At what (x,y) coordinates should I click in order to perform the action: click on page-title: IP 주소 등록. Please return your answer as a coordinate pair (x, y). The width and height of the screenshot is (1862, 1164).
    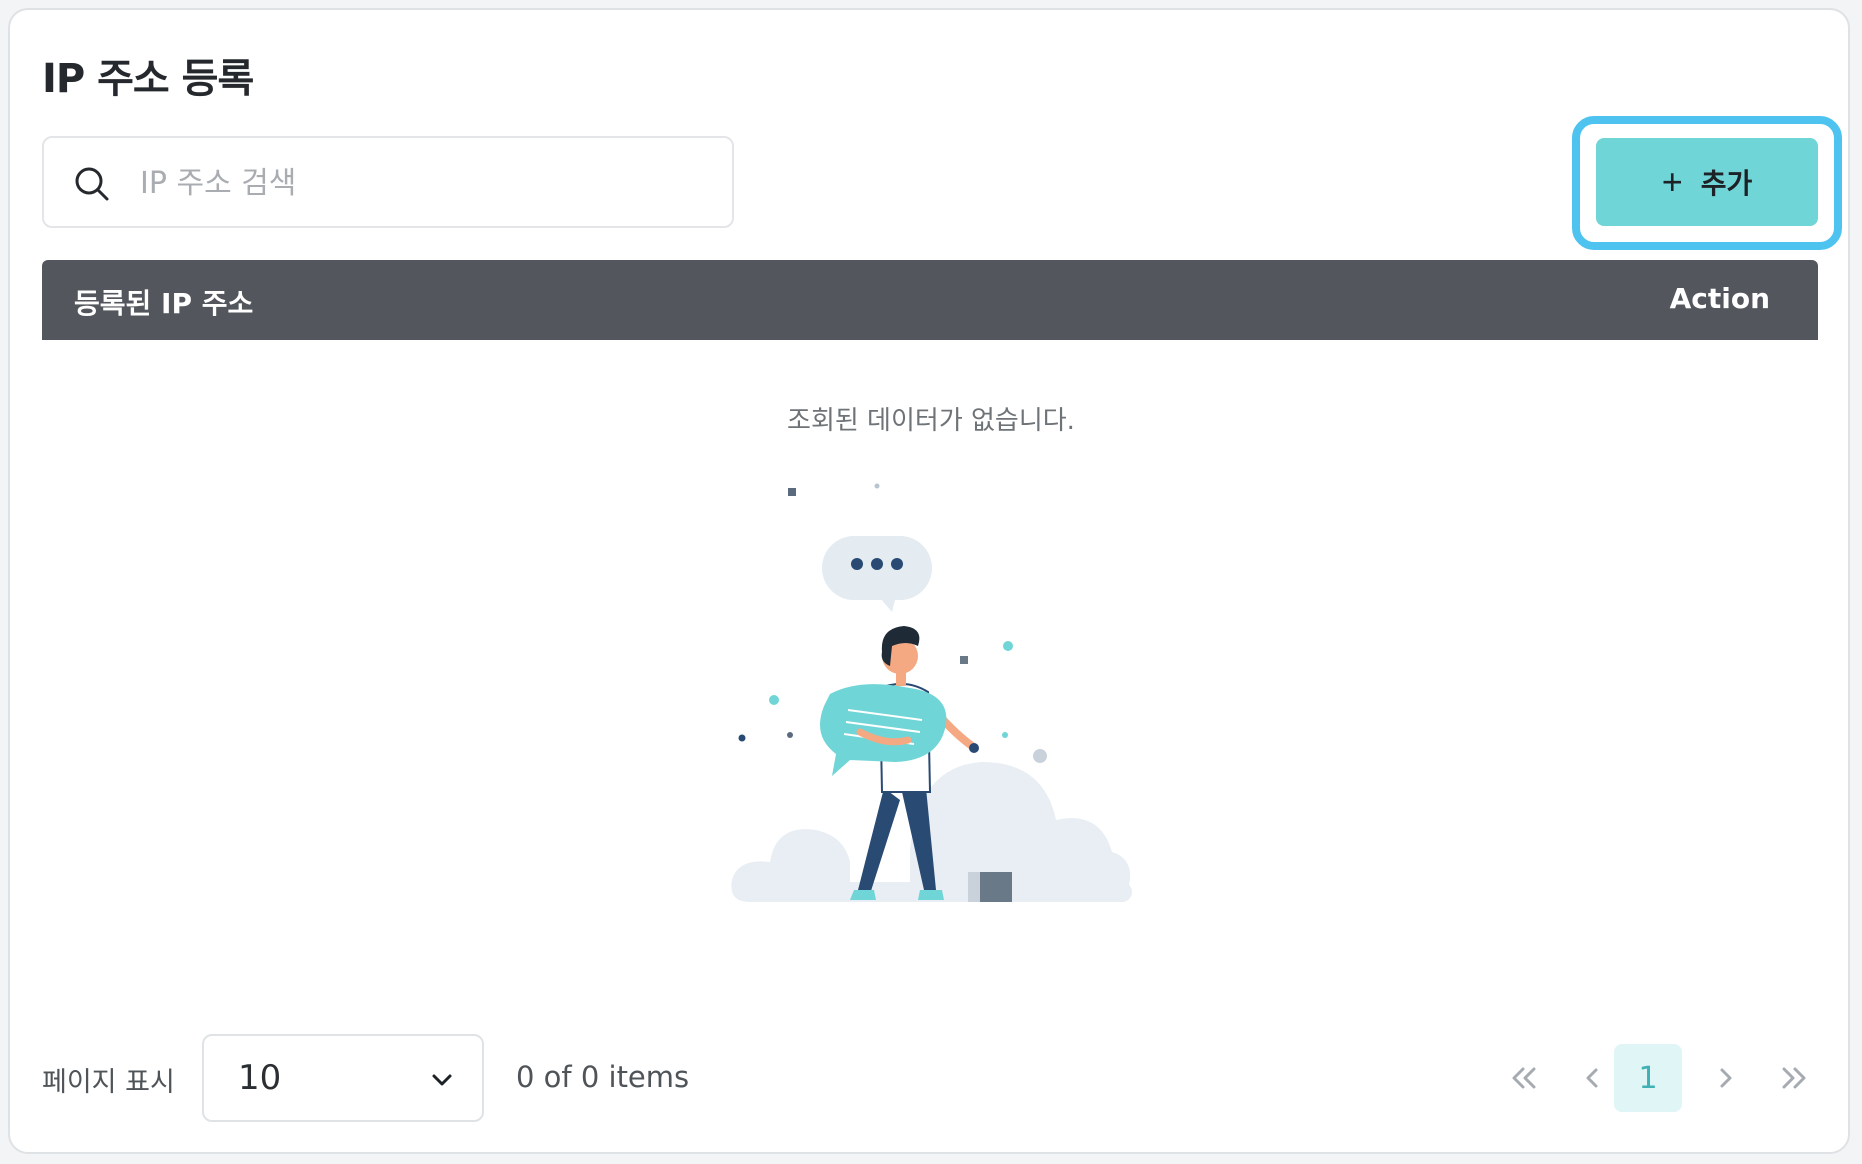
    Looking at the image, I should click on (148, 79).